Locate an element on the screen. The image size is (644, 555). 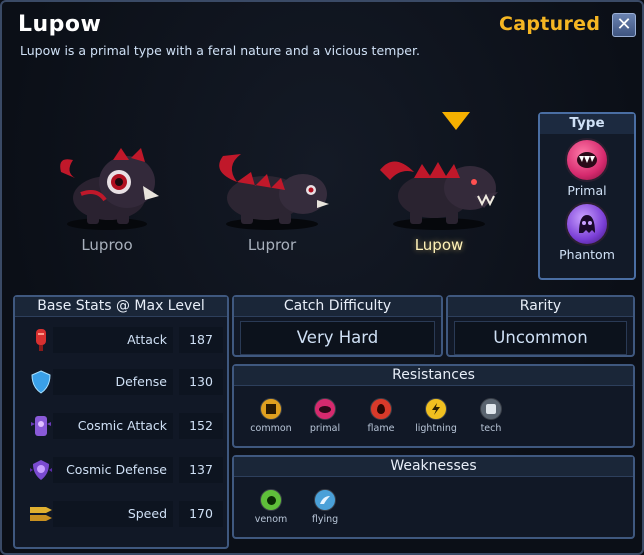
resistance-primal: primal is located at coordinates (325, 416).